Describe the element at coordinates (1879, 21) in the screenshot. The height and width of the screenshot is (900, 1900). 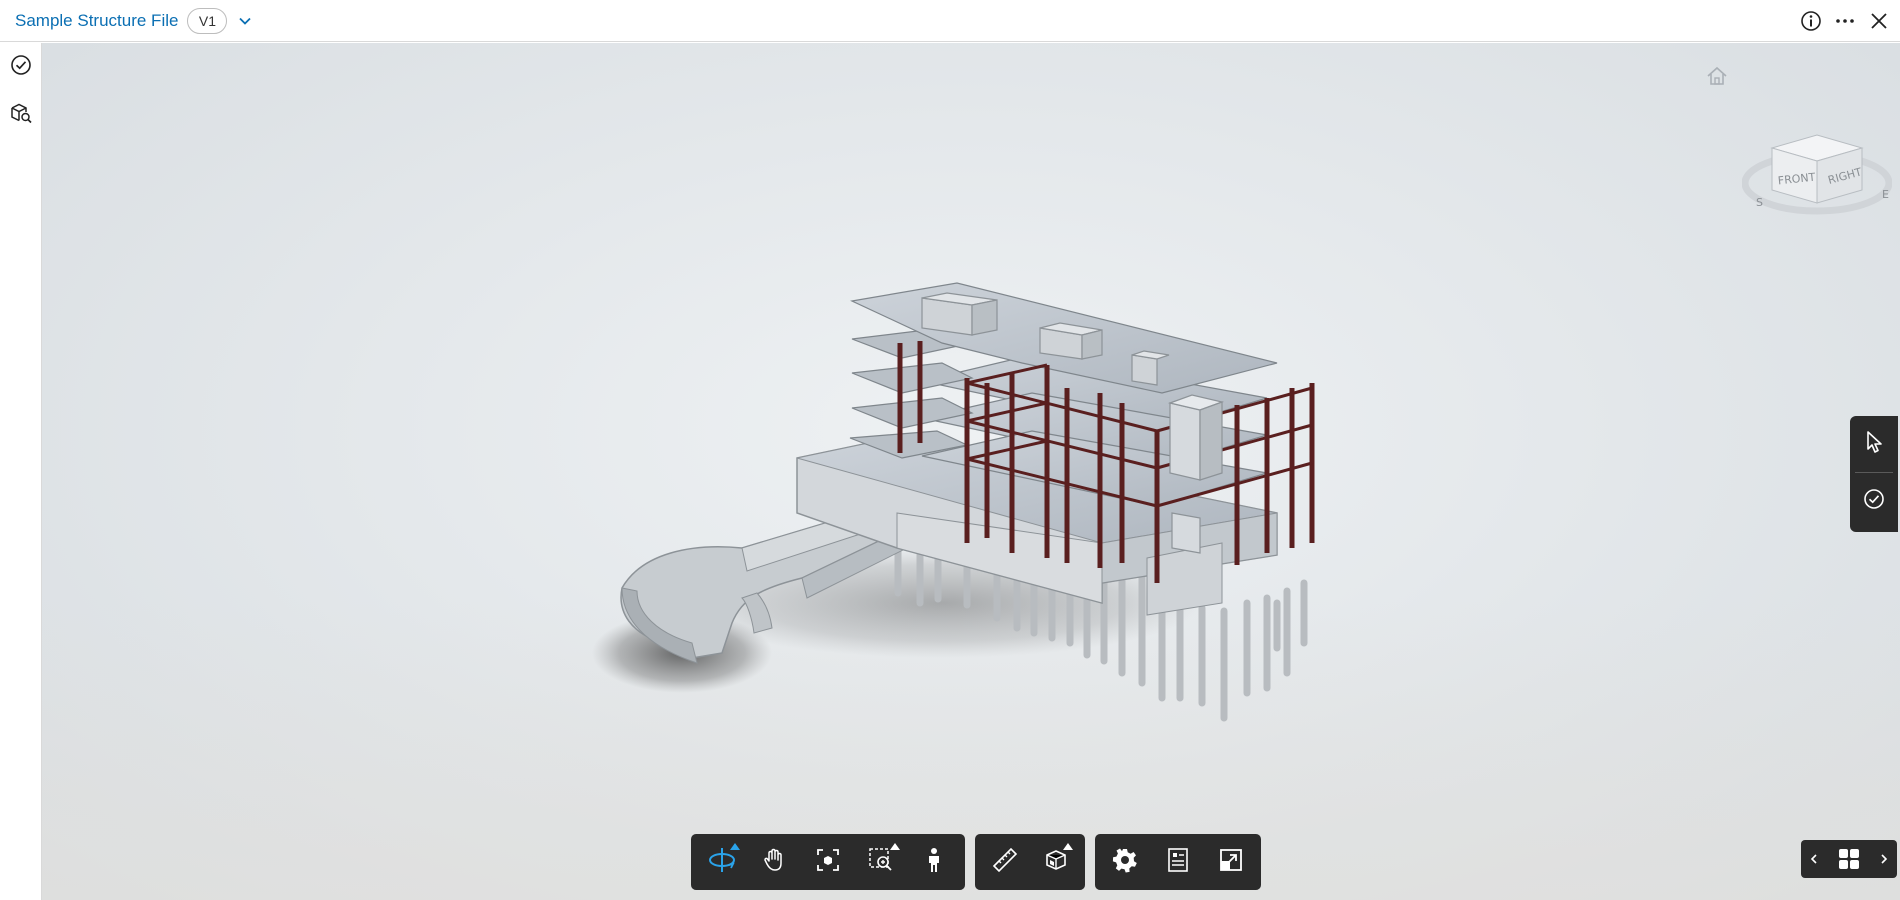
I see `close-icon` at that location.